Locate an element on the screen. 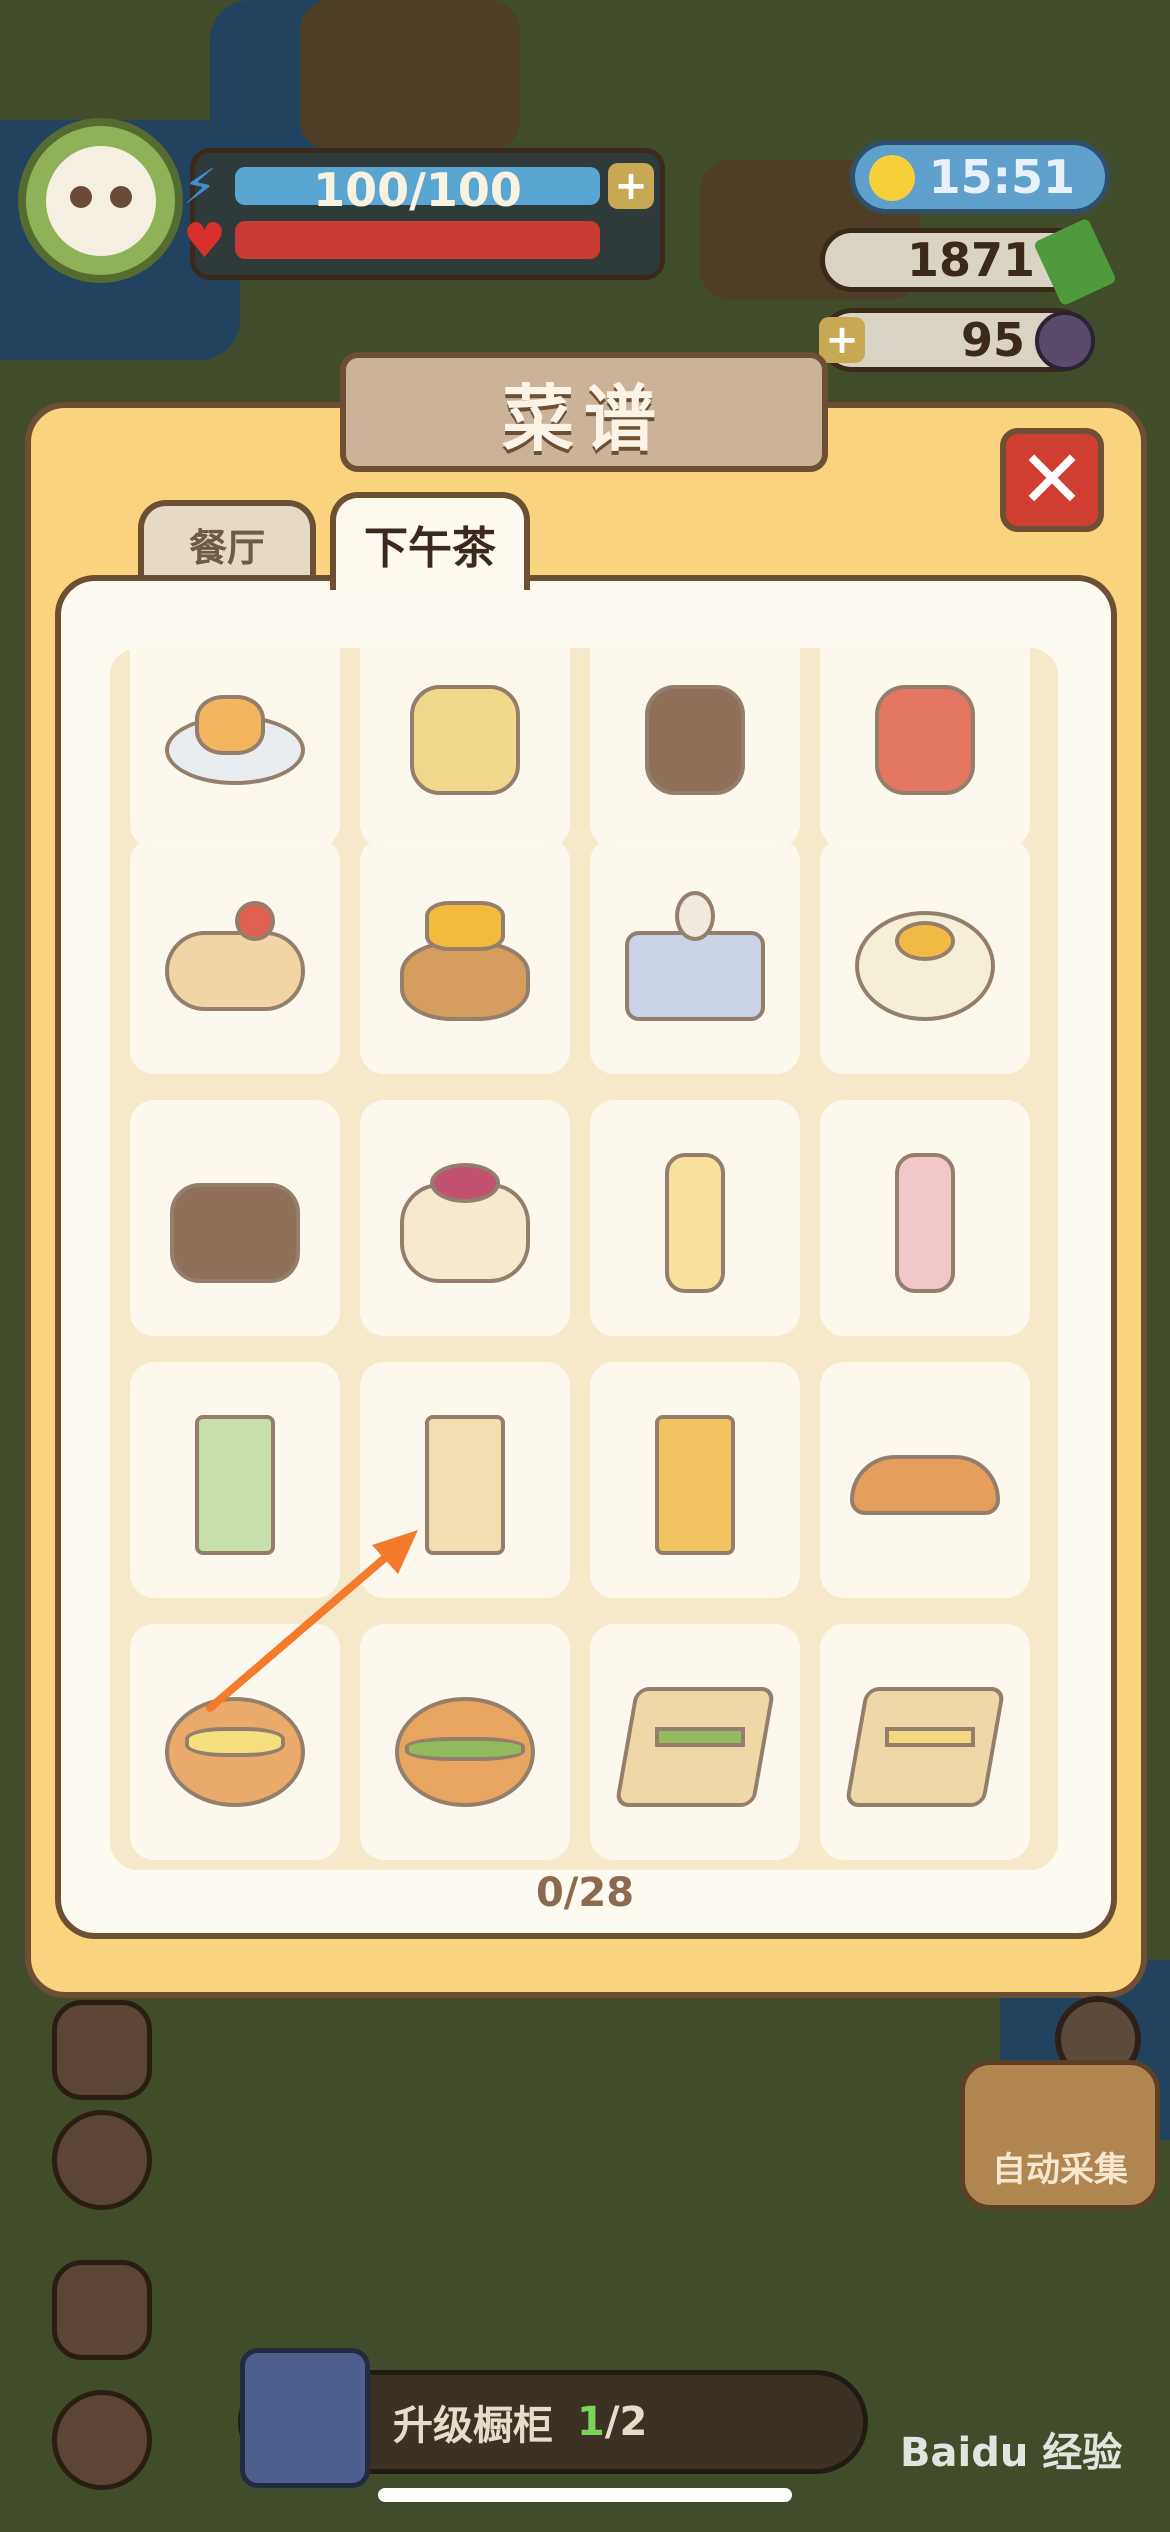  home-indicator is located at coordinates (585, 2495).